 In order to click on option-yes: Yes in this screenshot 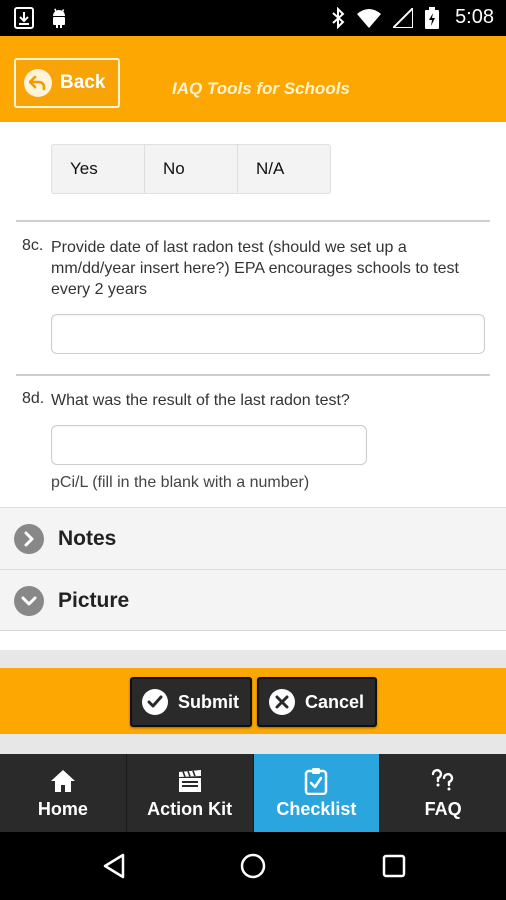, I will do `click(98, 169)`.